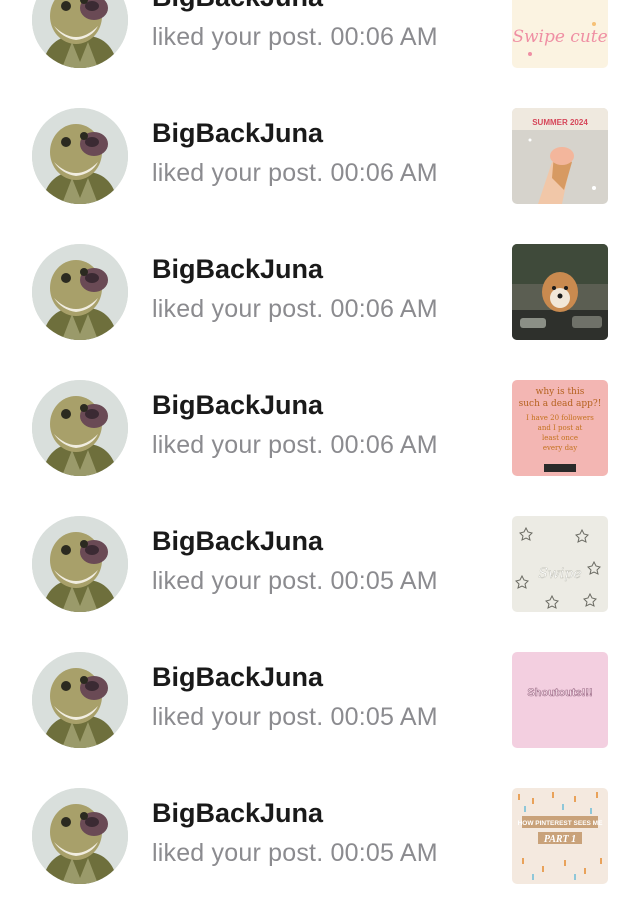  I want to click on svg-text: Swipe, so click(559, 574).